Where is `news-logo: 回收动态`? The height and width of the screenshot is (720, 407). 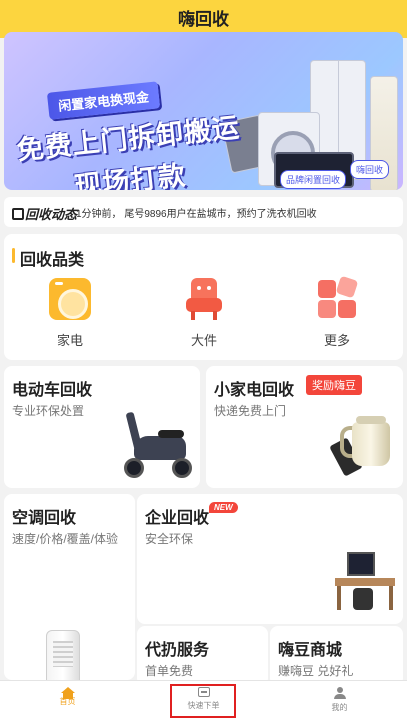
news-logo: 回收动态 is located at coordinates (44, 213).